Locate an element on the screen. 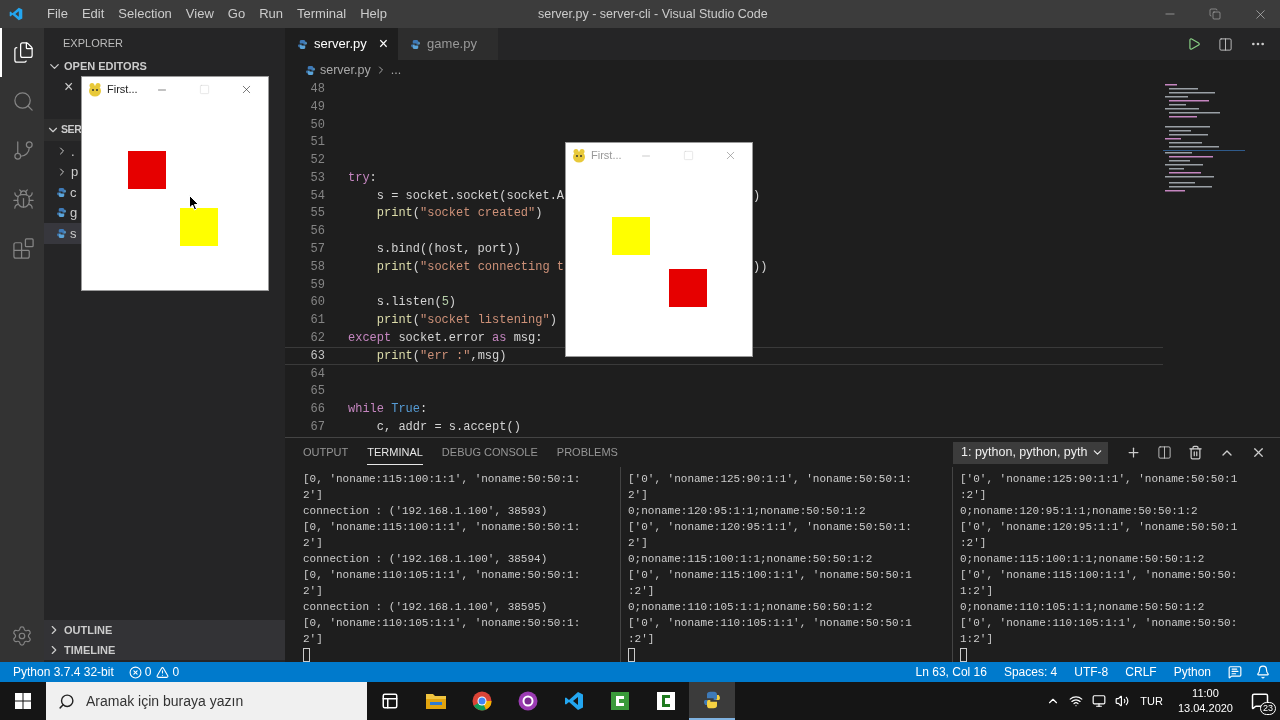  line-number: 60 is located at coordinates (317, 303).